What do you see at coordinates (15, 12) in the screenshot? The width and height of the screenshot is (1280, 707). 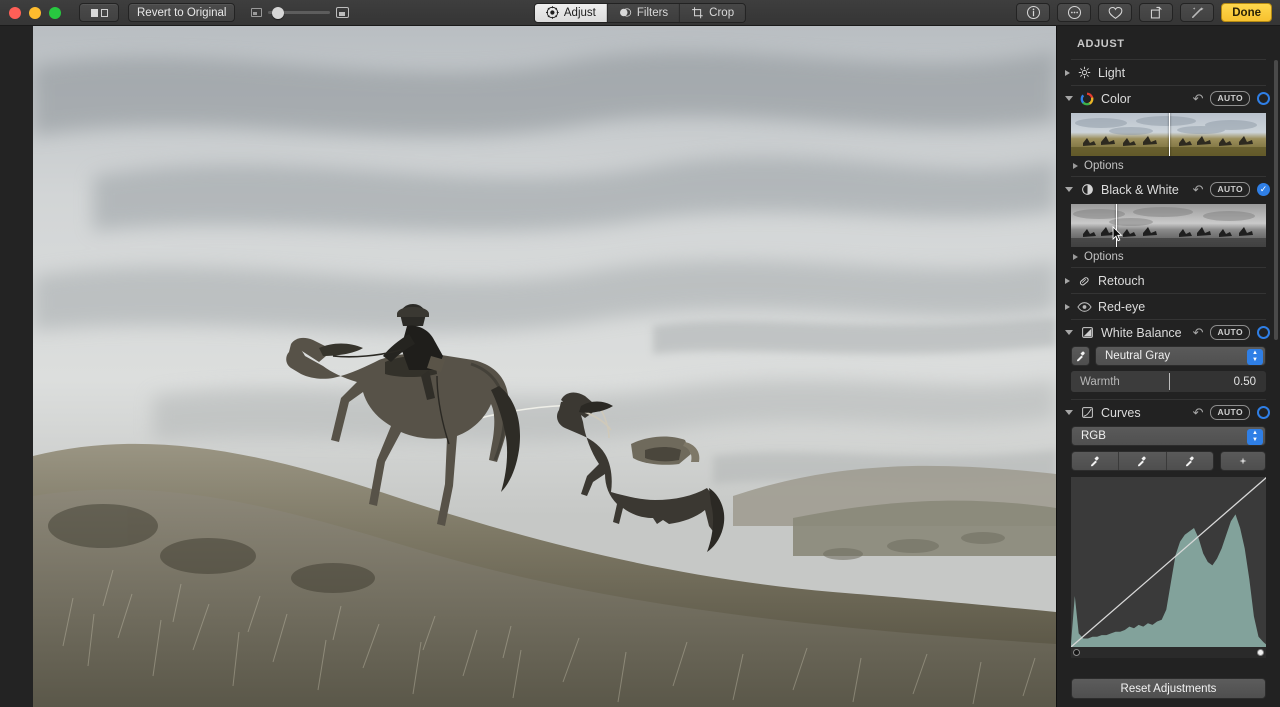 I see `close-button` at bounding box center [15, 12].